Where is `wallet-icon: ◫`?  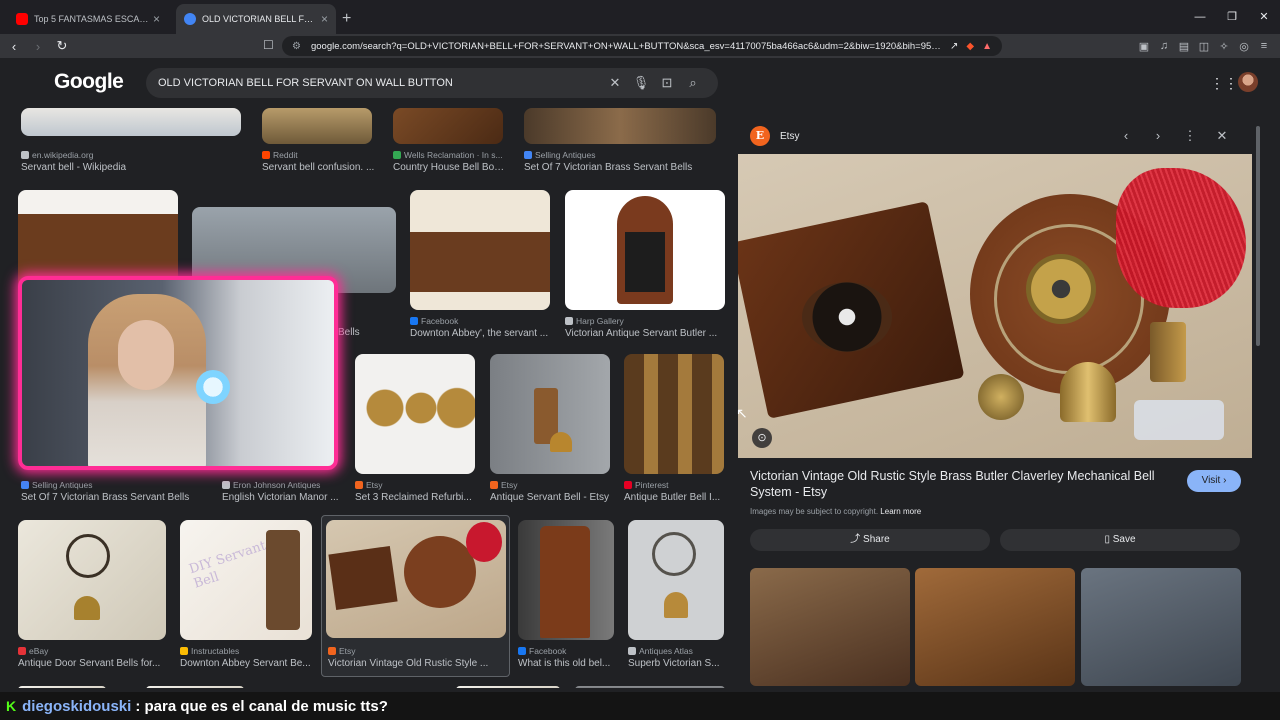 wallet-icon: ◫ is located at coordinates (1204, 46).